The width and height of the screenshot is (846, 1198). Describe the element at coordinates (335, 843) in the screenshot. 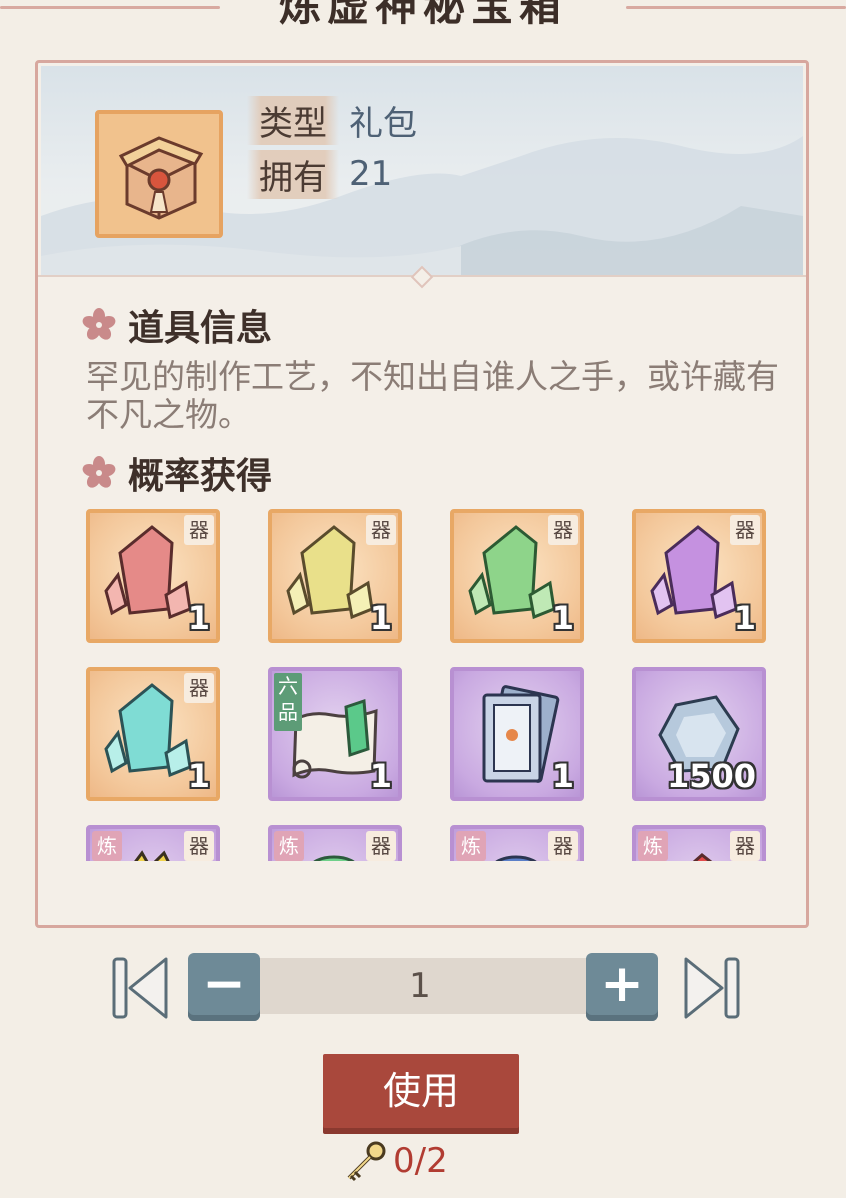

I see `drop-item-refined-2: 炼 器` at that location.